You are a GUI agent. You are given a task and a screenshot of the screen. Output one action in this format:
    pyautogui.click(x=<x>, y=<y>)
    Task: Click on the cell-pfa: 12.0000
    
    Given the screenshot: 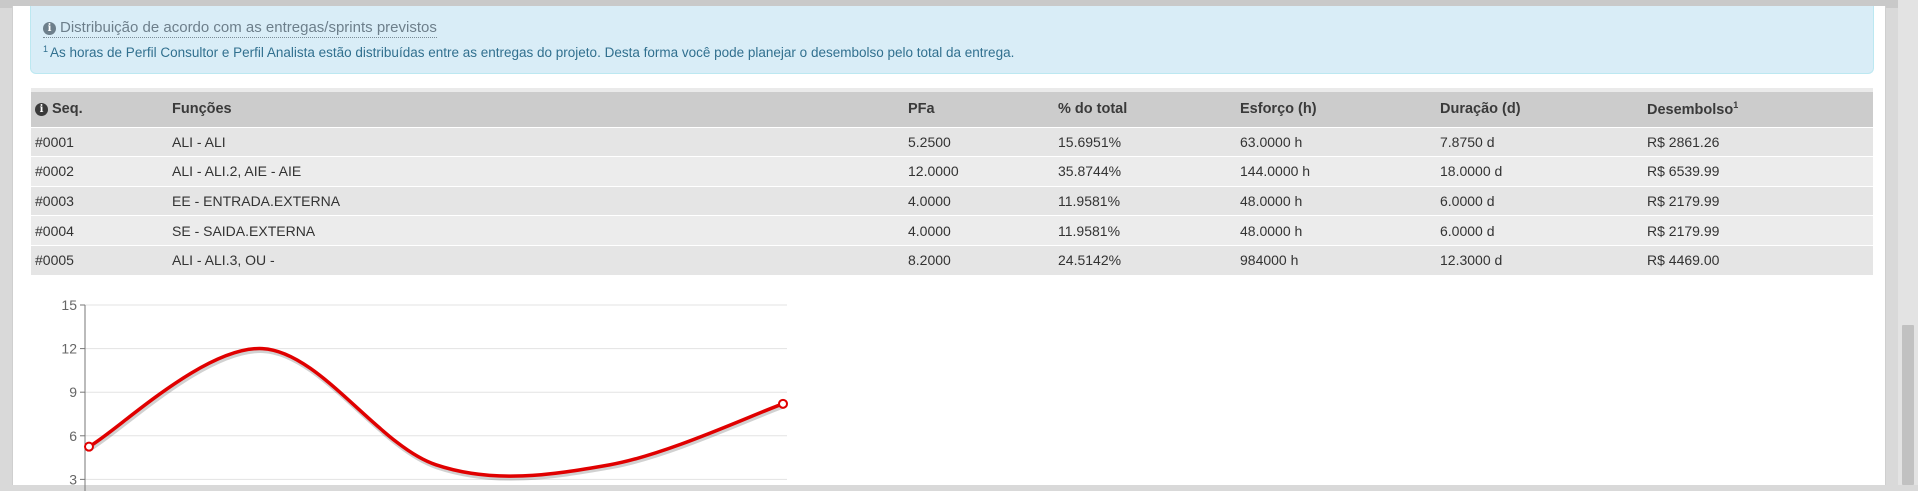 What is the action you would take?
    pyautogui.click(x=933, y=171)
    